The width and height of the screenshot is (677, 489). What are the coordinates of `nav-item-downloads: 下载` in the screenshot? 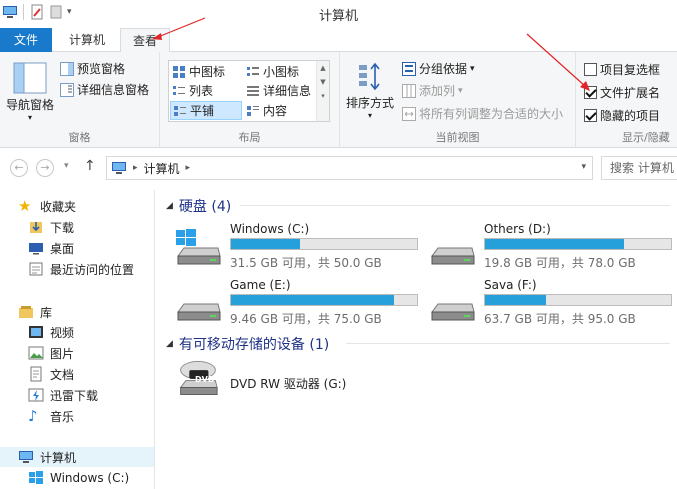 It's located at (51, 227).